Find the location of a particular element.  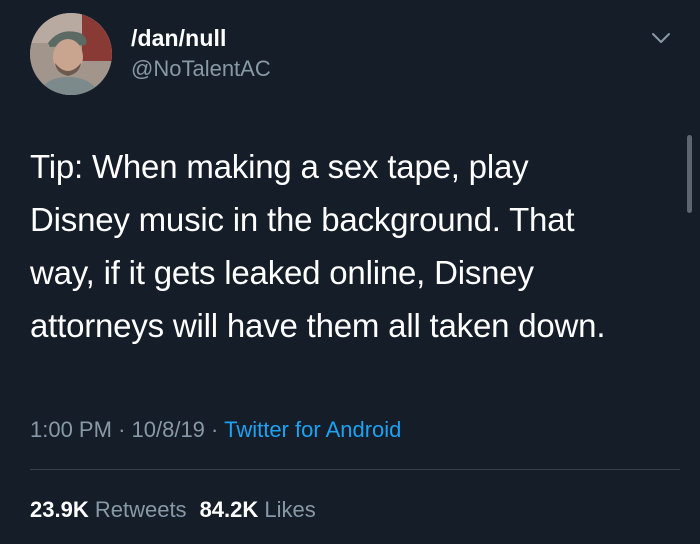

tweet-source-link: Twitter for Android is located at coordinates (312, 429).